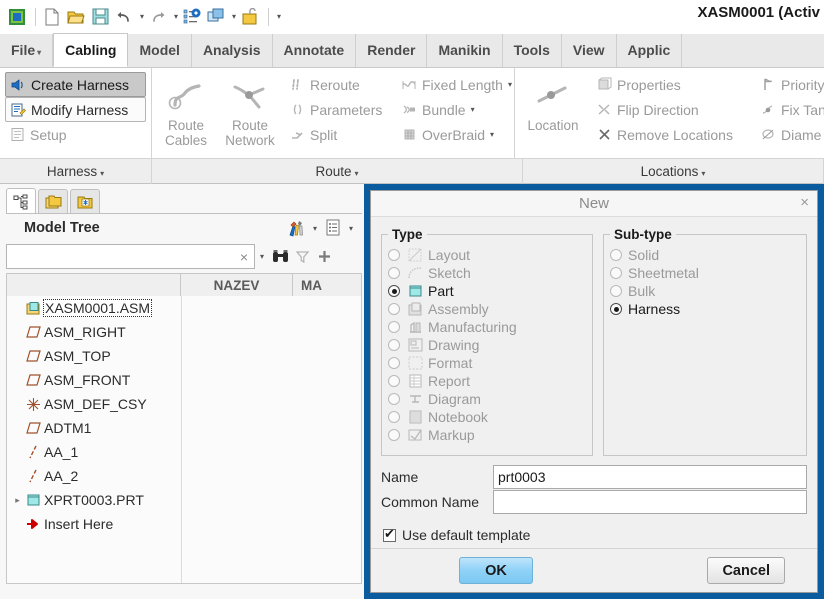 This screenshot has height=599, width=824. I want to click on clear-search-icon: ×, so click(244, 257).